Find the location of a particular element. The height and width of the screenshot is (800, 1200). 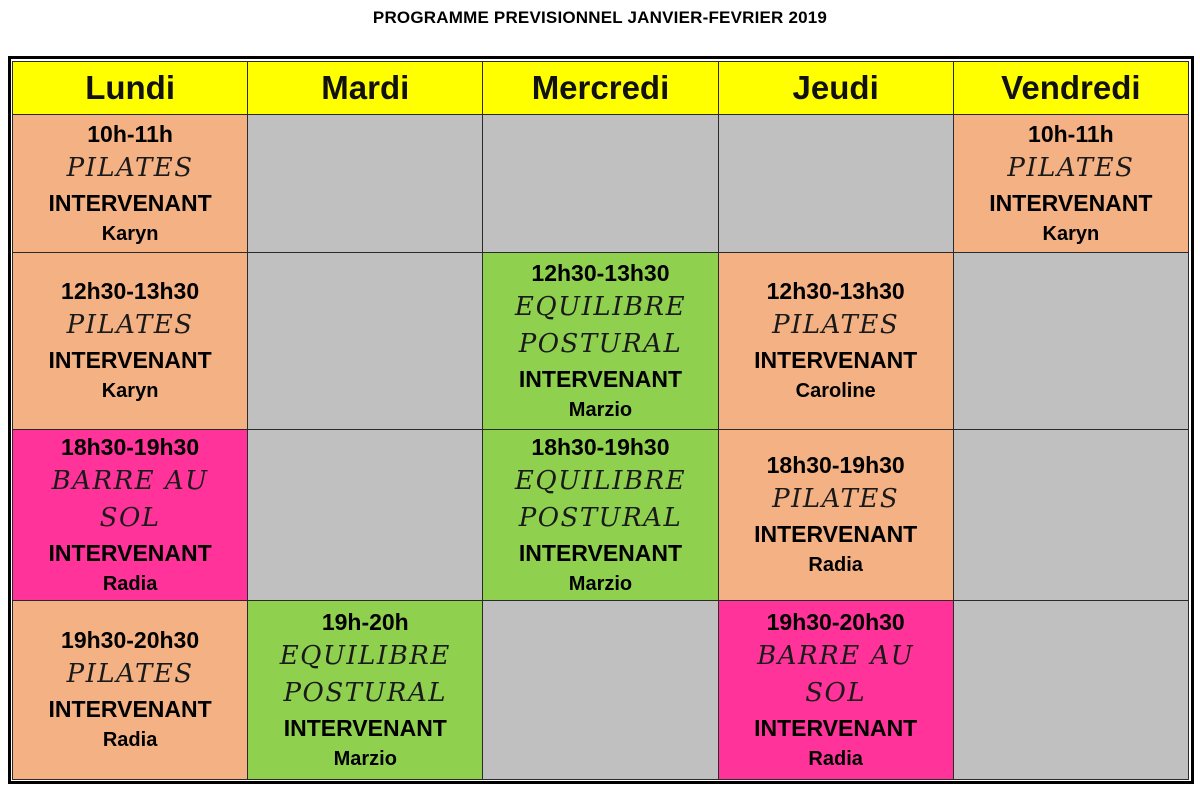

session-time: 19h-20h is located at coordinates (365, 621).